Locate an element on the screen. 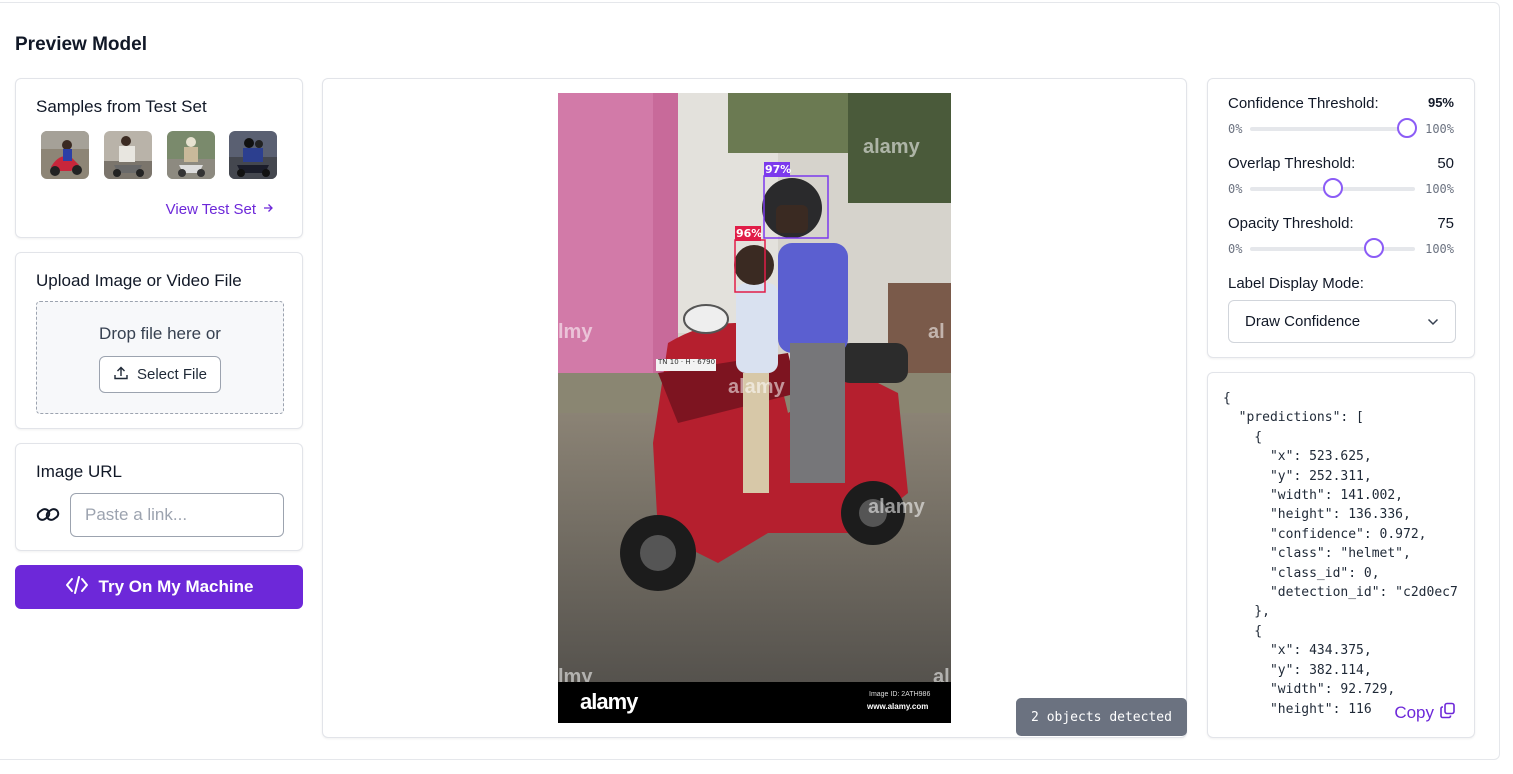  try-on-my-machine-button: Try On My Machine is located at coordinates (159, 587).